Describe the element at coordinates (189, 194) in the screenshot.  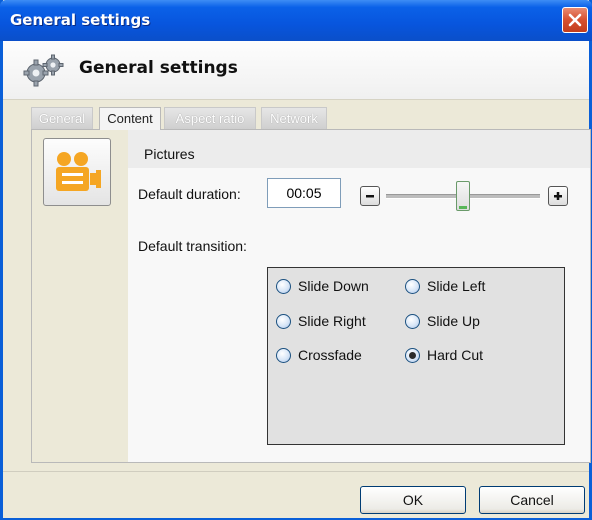
I see `default-duration-label: Default duration:` at that location.